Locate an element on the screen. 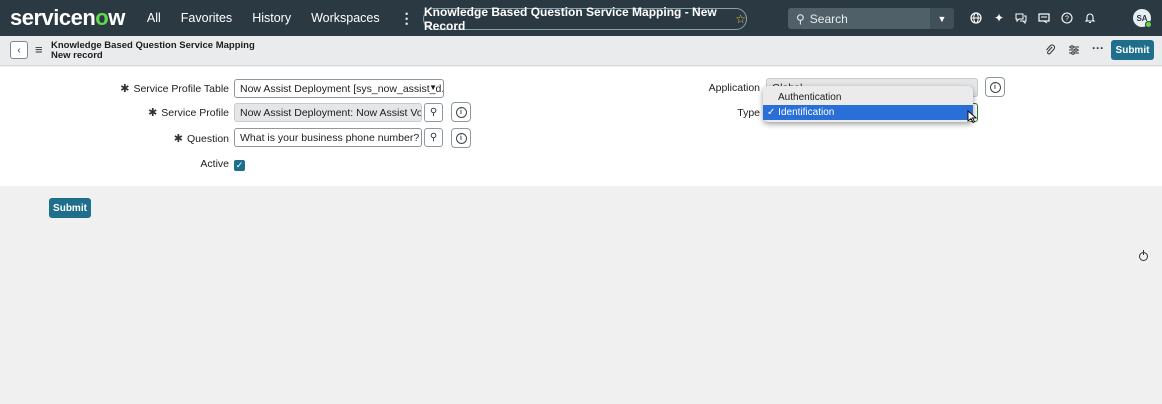  favorite-star-icon: ☆ is located at coordinates (740, 19).